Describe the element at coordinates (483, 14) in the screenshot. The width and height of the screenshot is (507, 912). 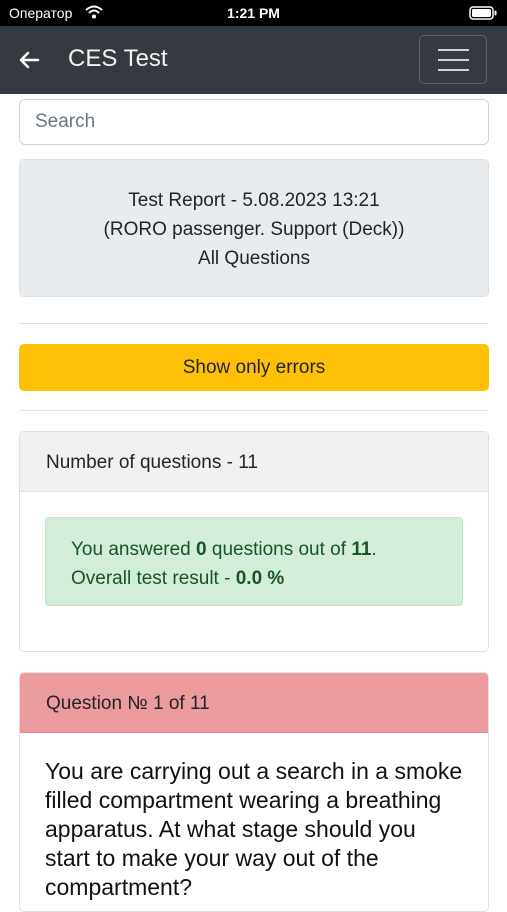
I see `battery-icon` at that location.